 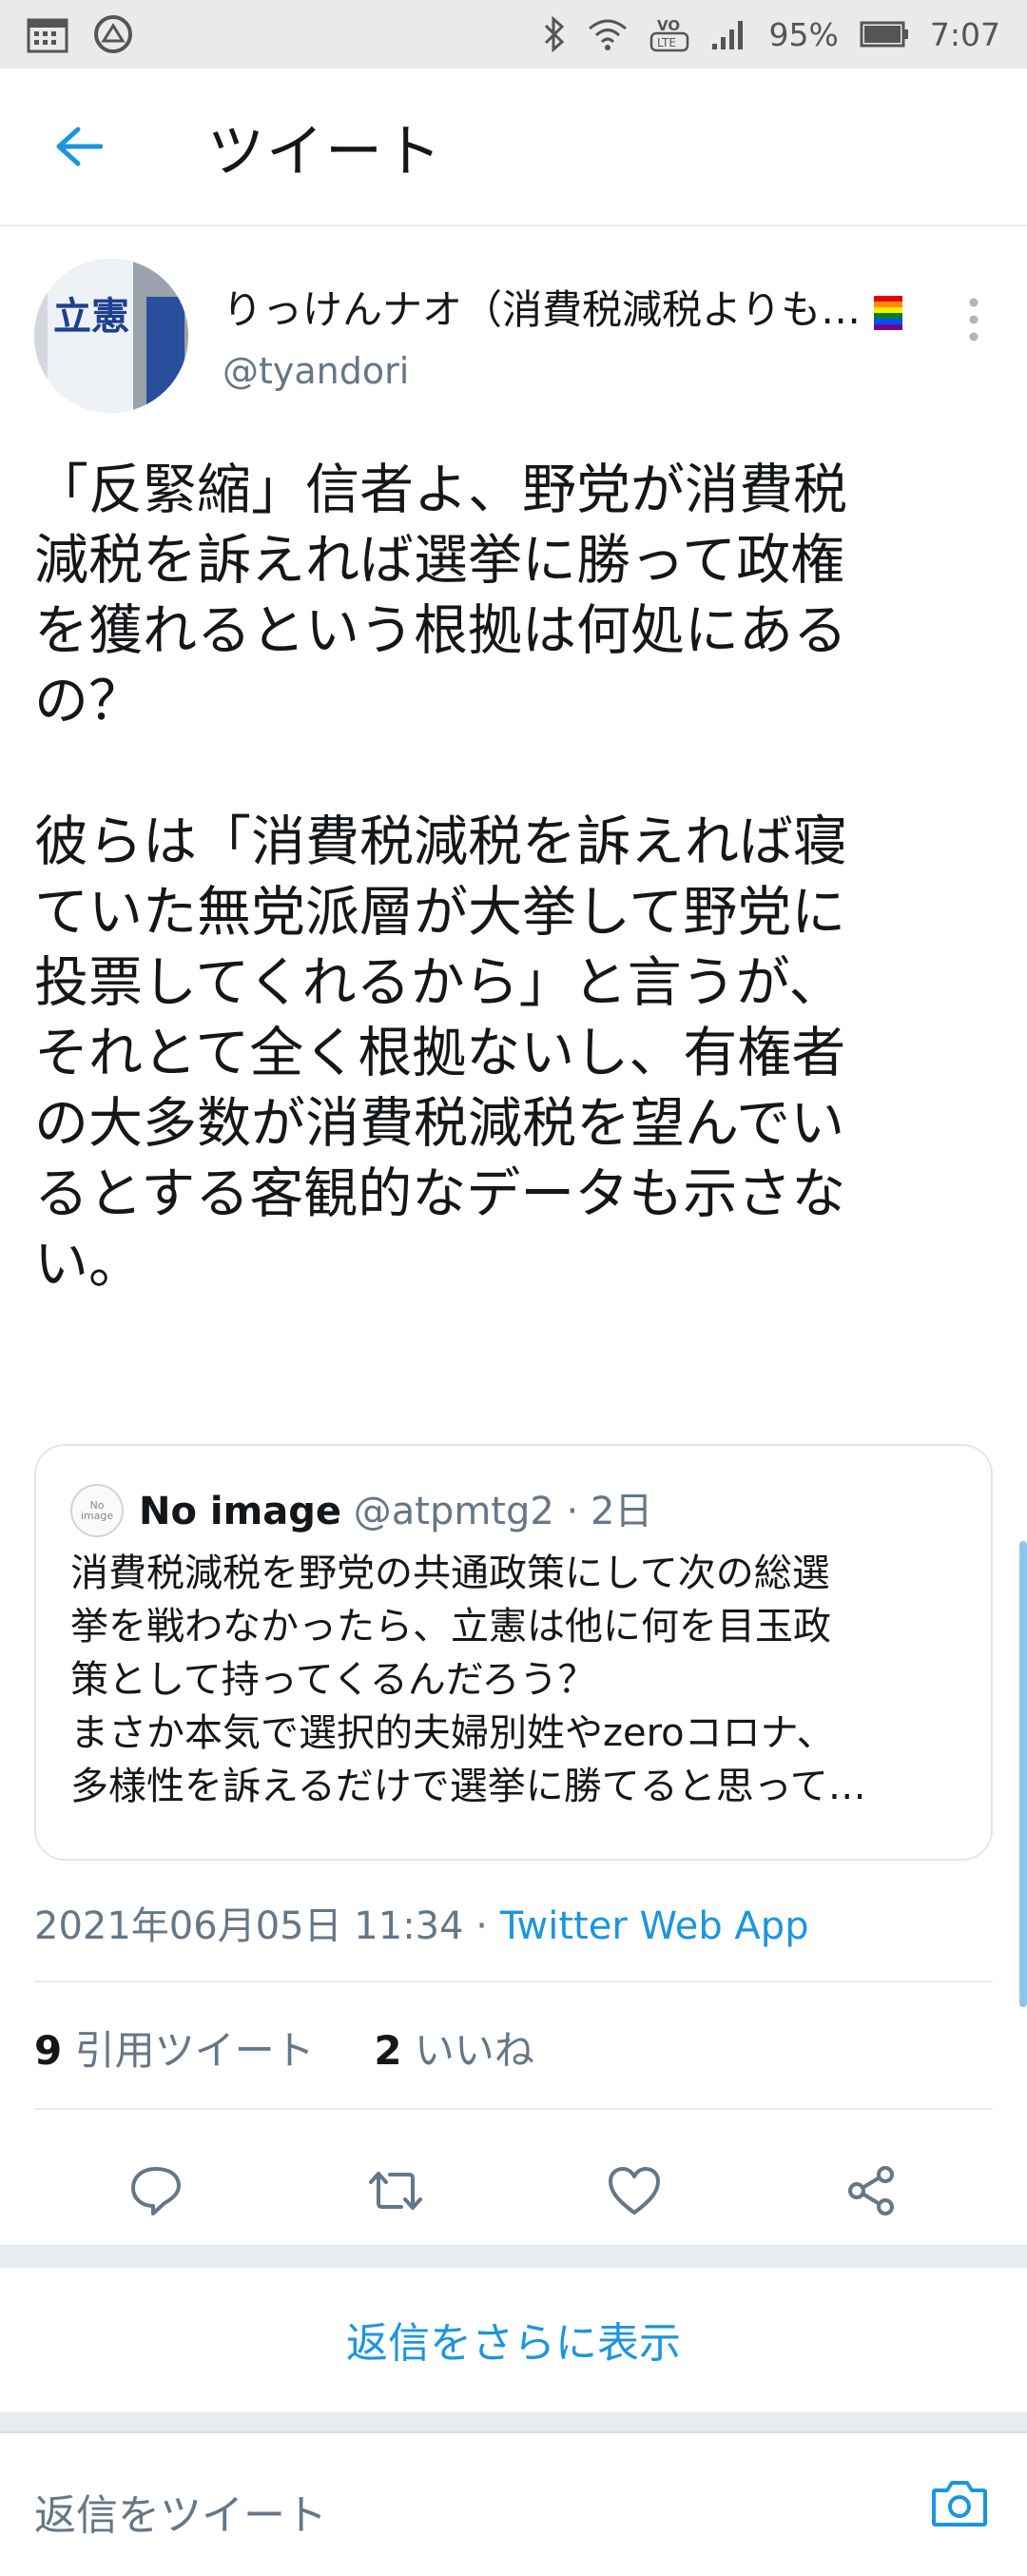 I want to click on quote-tweets-stat: 9 引用ツイート, so click(x=174, y=2051).